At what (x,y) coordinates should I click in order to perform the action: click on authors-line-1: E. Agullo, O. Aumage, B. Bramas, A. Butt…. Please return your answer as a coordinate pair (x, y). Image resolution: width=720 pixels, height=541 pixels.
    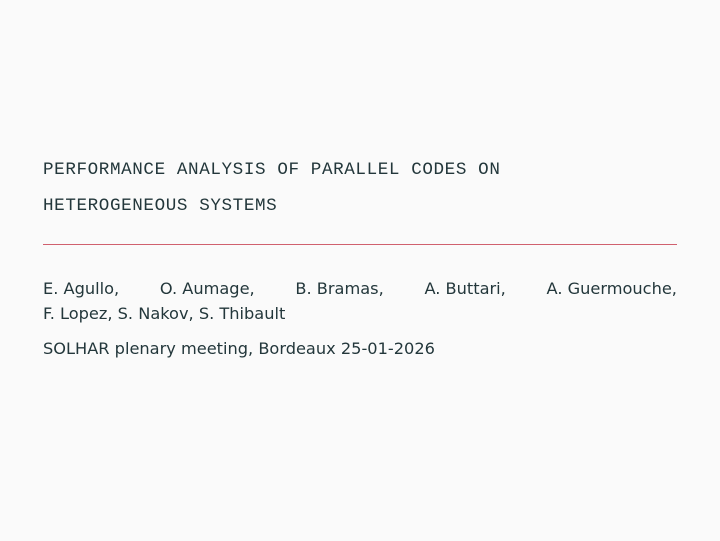
    Looking at the image, I should click on (360, 288).